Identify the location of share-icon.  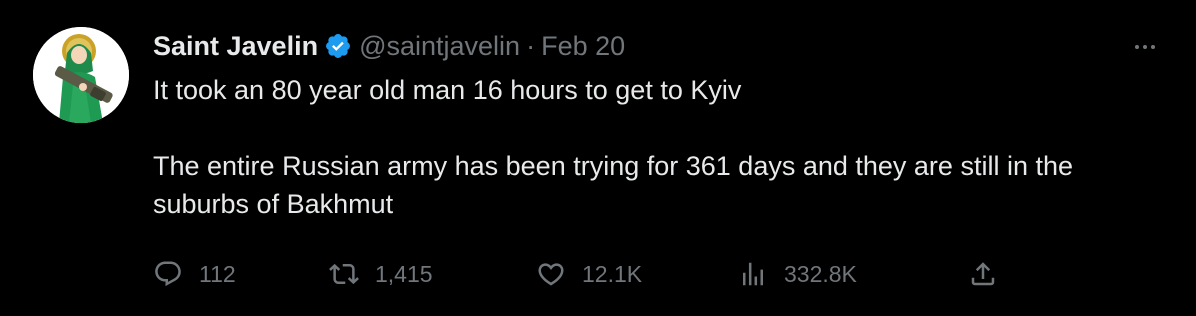
(983, 274).